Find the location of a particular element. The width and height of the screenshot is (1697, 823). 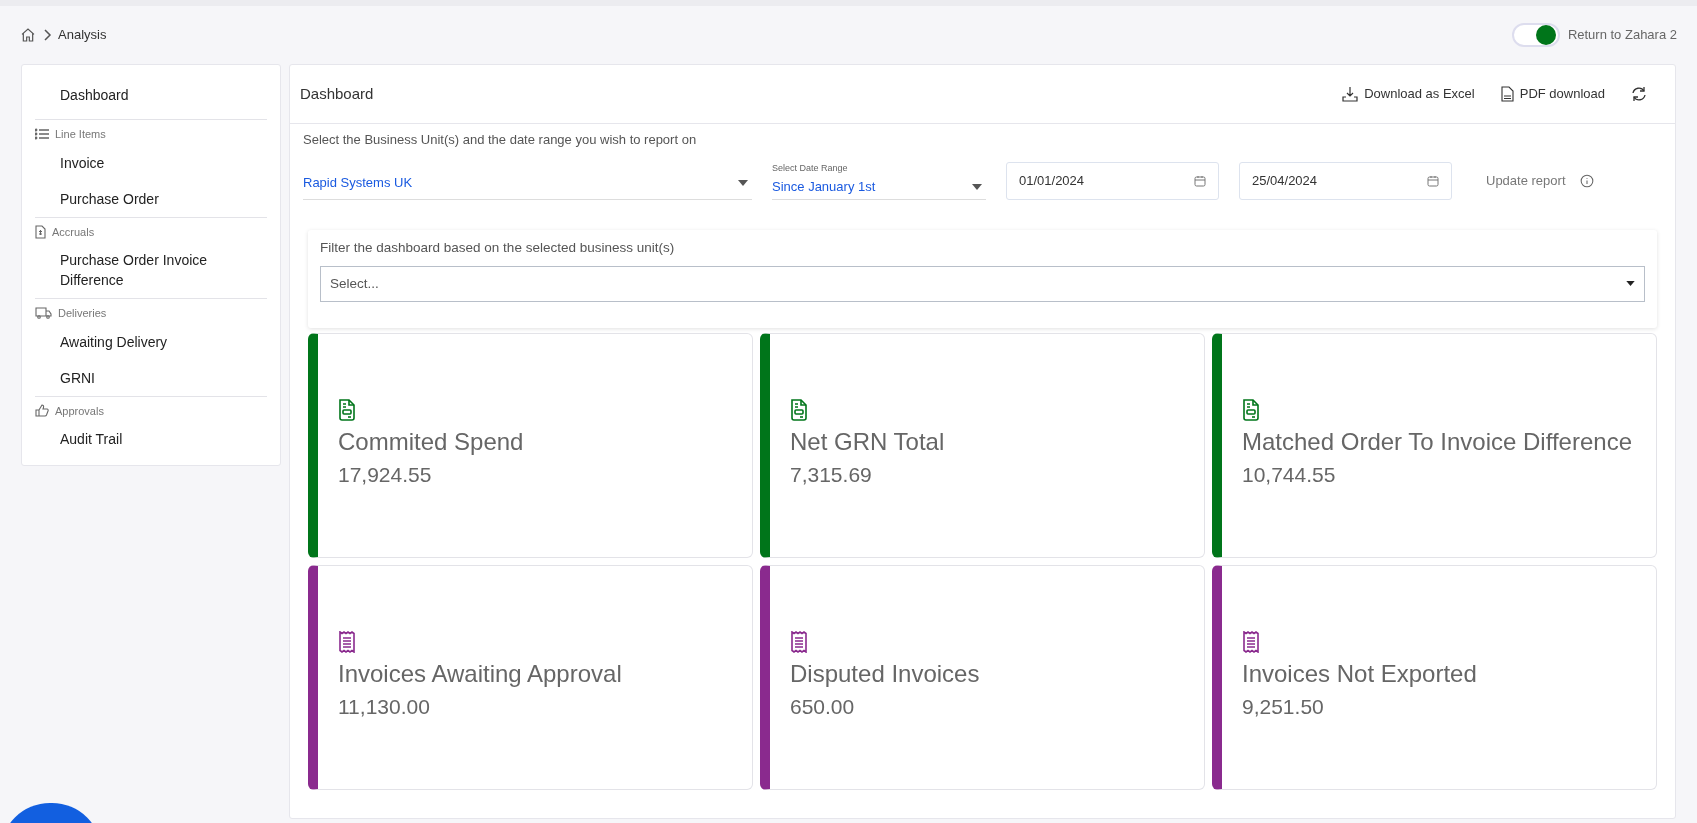

card-title: Commited Spend is located at coordinates (431, 442).